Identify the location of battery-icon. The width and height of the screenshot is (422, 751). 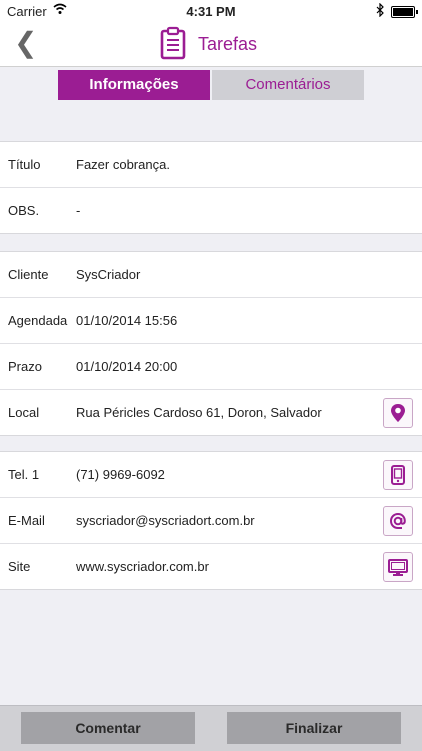
(404, 12).